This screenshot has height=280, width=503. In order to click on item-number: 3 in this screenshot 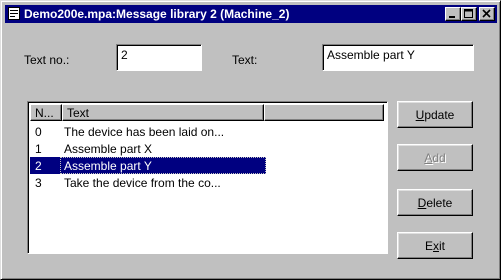, I will do `click(38, 183)`.